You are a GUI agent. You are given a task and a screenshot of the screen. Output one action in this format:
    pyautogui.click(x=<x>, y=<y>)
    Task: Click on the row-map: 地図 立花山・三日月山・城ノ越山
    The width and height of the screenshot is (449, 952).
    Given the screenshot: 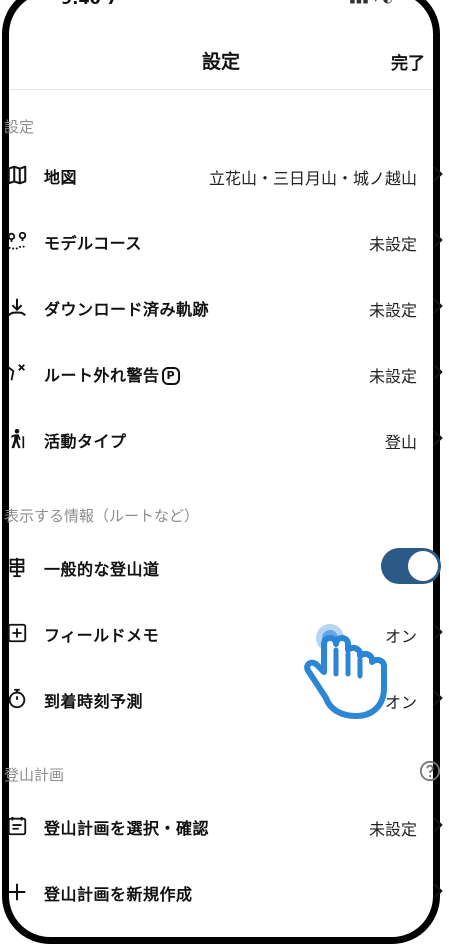 What is the action you would take?
    pyautogui.click(x=224, y=176)
    